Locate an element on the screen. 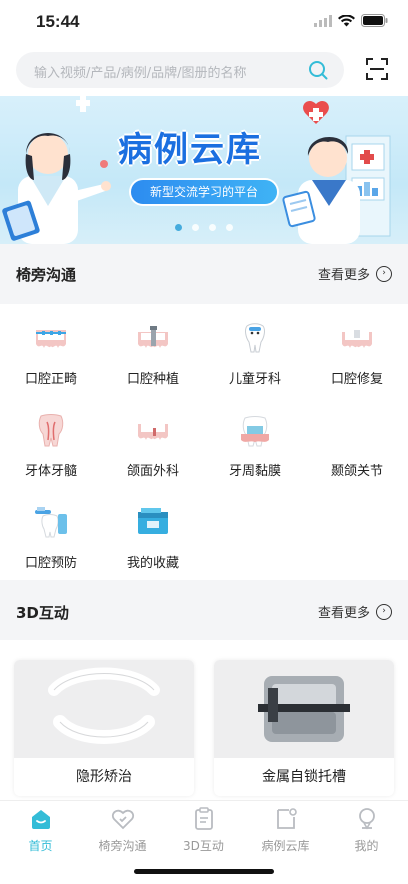  tab-label: 病例云库 is located at coordinates (285, 846).